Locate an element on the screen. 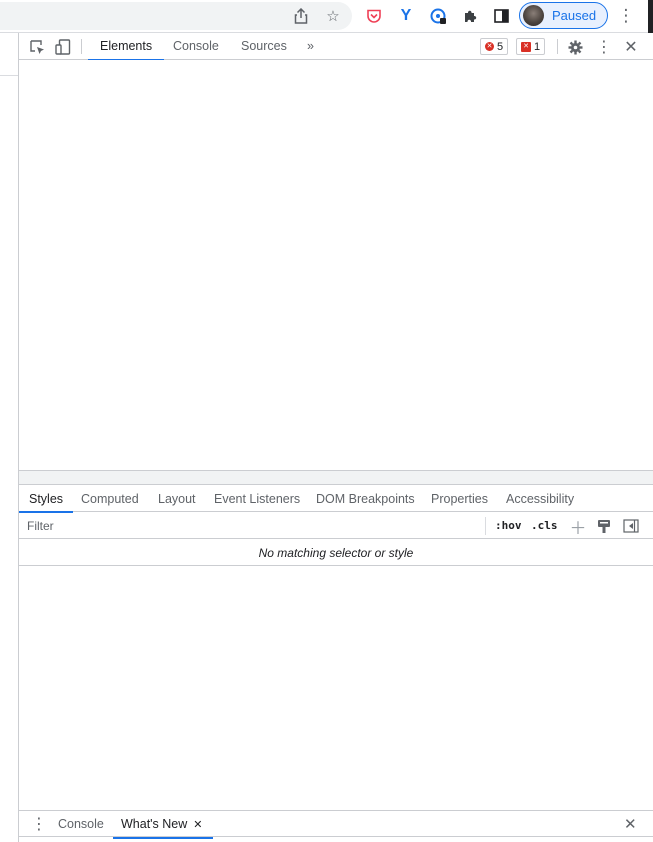 The width and height of the screenshot is (653, 842). side-panel-icon is located at coordinates (501, 16).